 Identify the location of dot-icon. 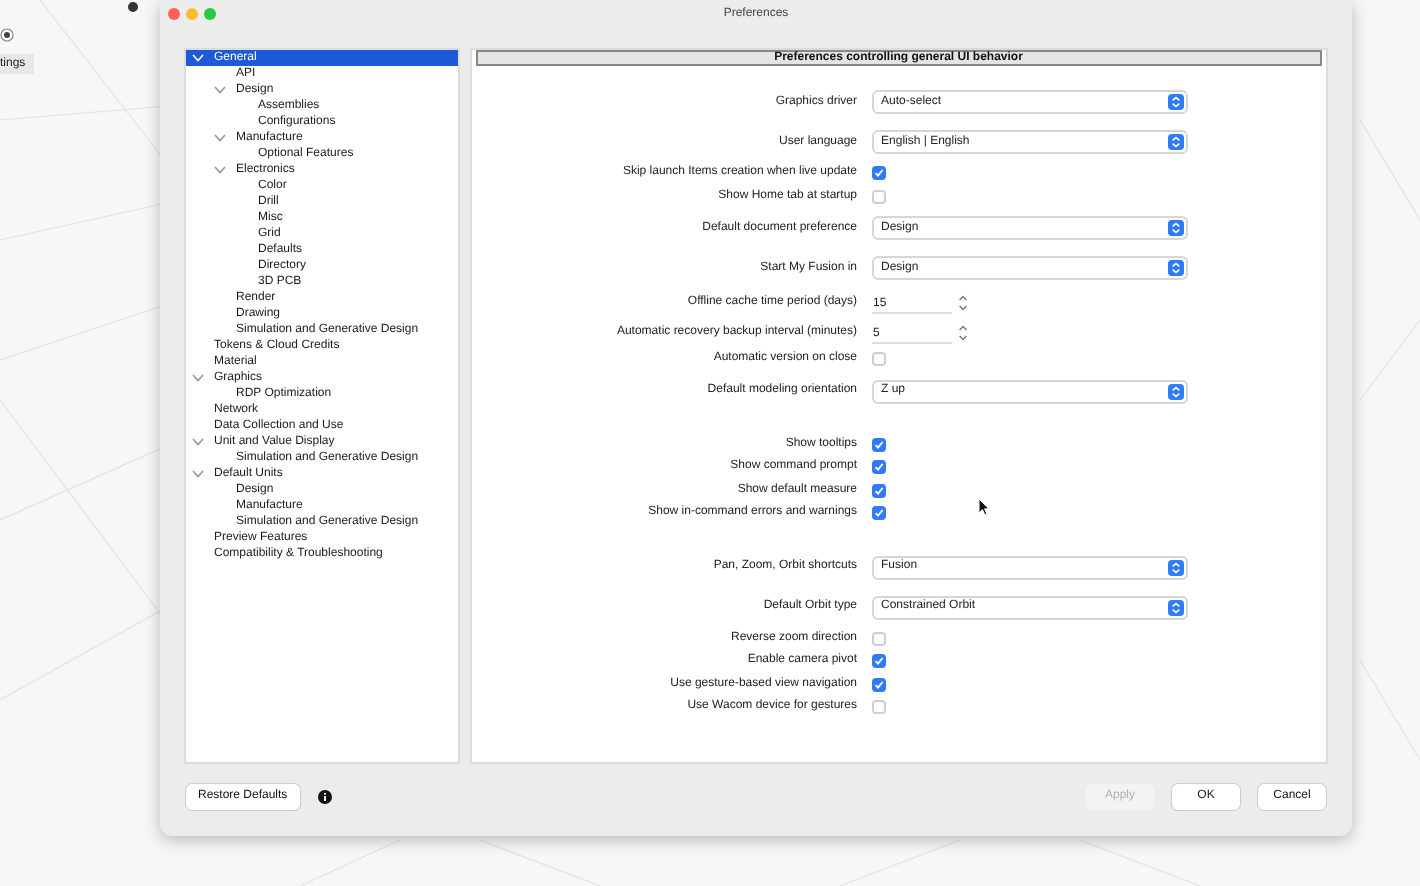
(133, 7).